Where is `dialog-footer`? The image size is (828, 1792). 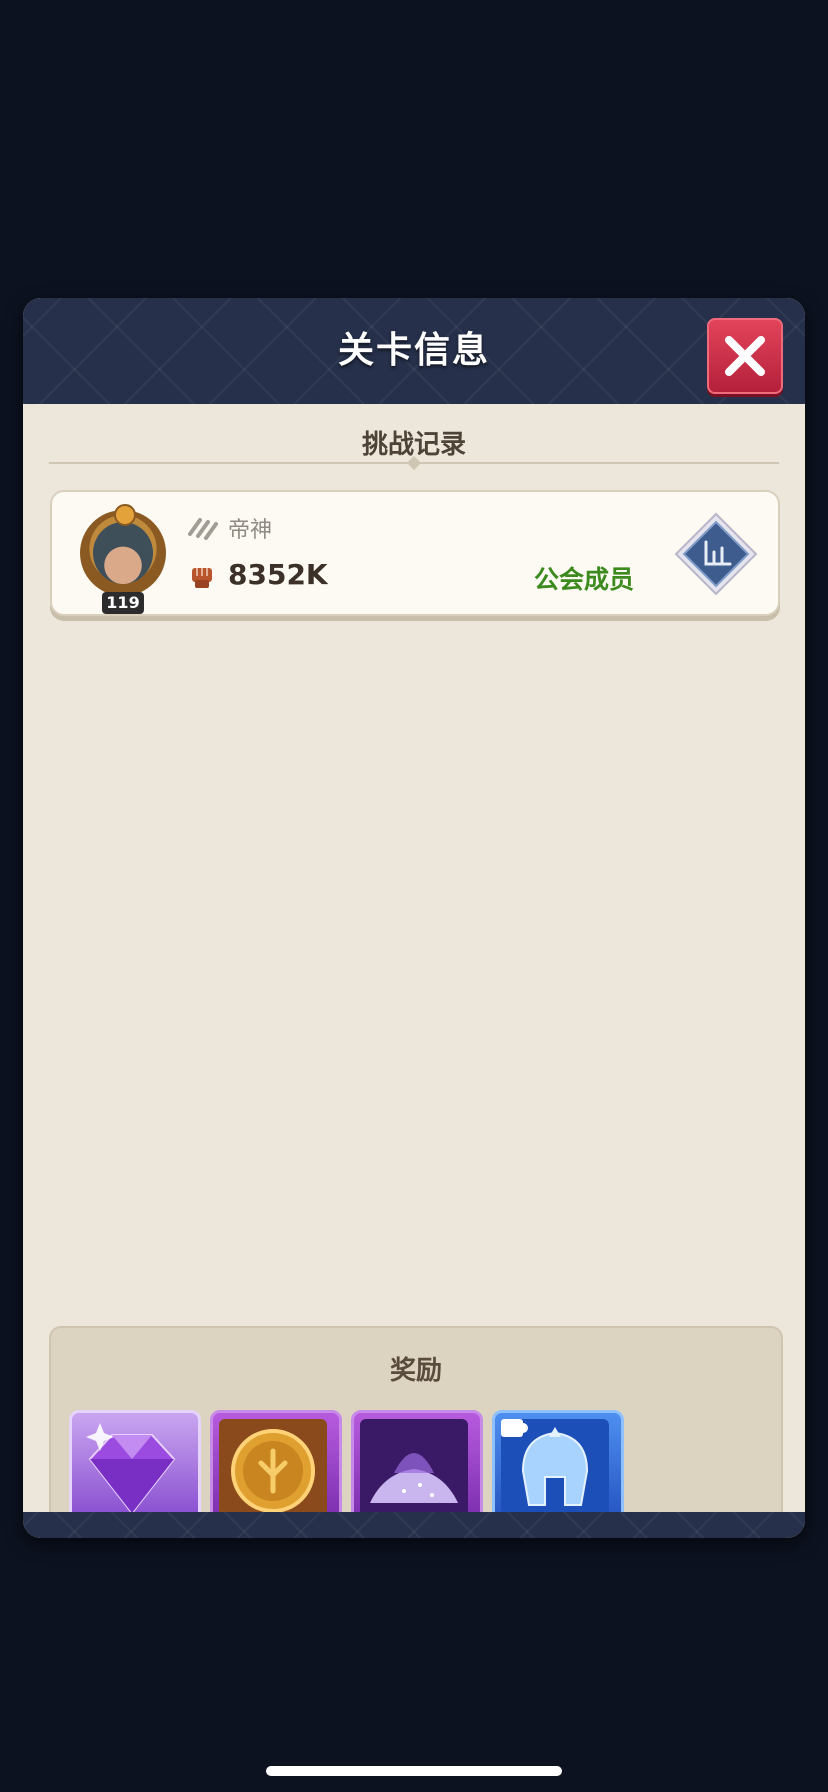
dialog-footer is located at coordinates (414, 1525).